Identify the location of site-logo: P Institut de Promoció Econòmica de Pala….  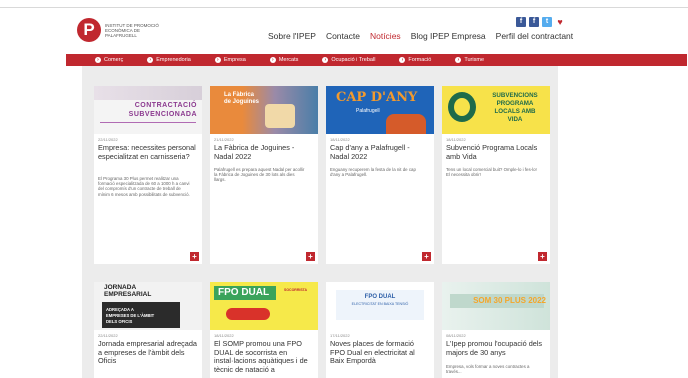
(121, 30).